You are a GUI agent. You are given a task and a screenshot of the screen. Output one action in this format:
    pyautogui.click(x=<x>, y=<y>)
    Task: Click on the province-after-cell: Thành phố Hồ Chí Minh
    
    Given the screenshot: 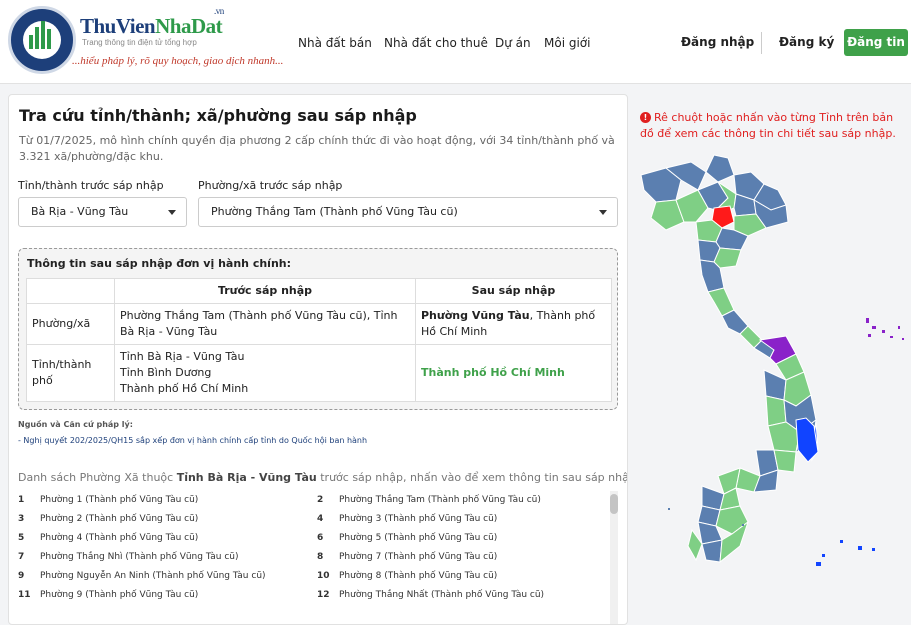 What is the action you would take?
    pyautogui.click(x=513, y=373)
    